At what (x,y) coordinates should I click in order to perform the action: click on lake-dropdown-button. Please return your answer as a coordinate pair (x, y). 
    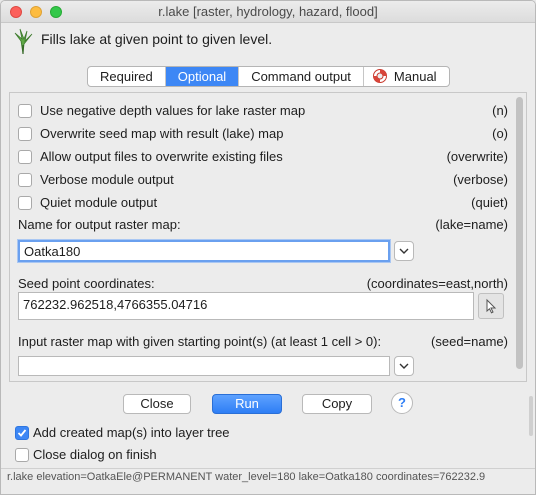
    Looking at the image, I should click on (404, 251).